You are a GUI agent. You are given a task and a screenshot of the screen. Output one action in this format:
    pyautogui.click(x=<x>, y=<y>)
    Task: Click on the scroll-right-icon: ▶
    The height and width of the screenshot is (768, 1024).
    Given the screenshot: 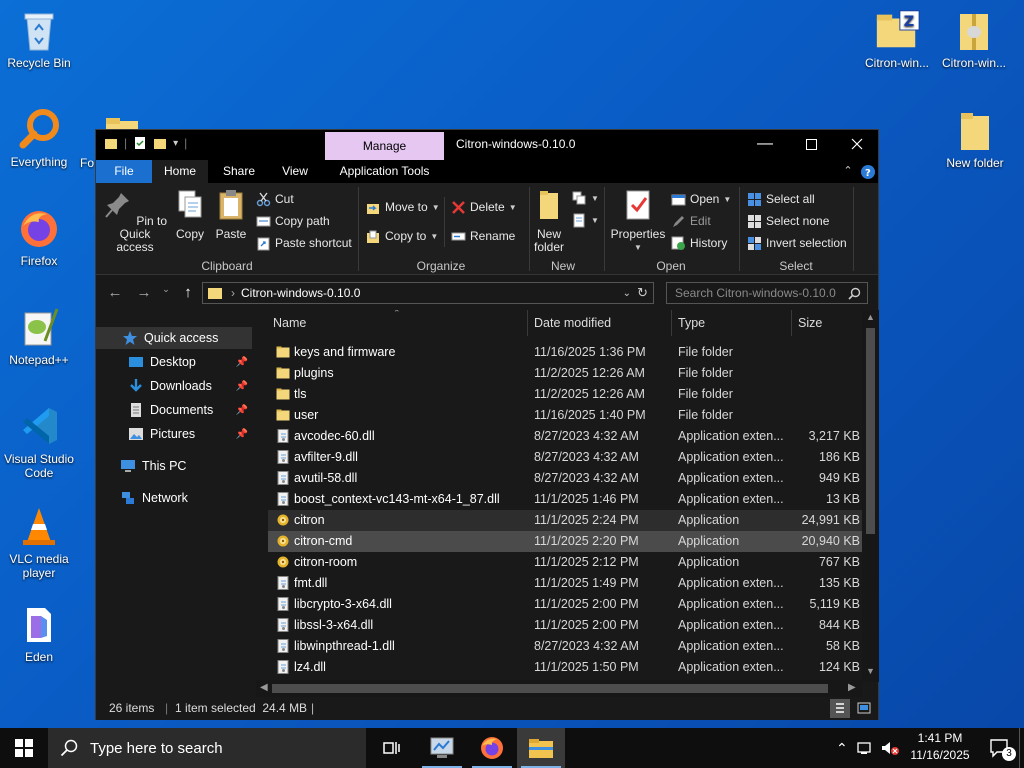 What is the action you would take?
    pyautogui.click(x=852, y=687)
    